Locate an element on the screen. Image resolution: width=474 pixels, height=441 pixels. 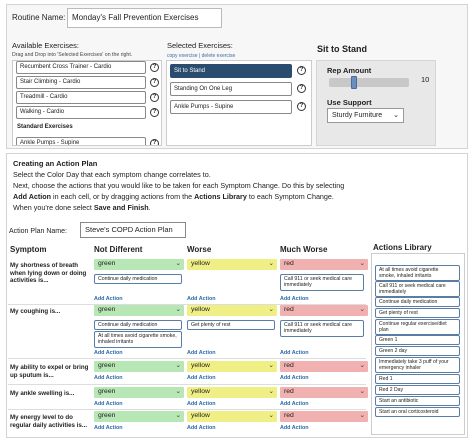
rep-amount-value: 10 is located at coordinates (425, 79).